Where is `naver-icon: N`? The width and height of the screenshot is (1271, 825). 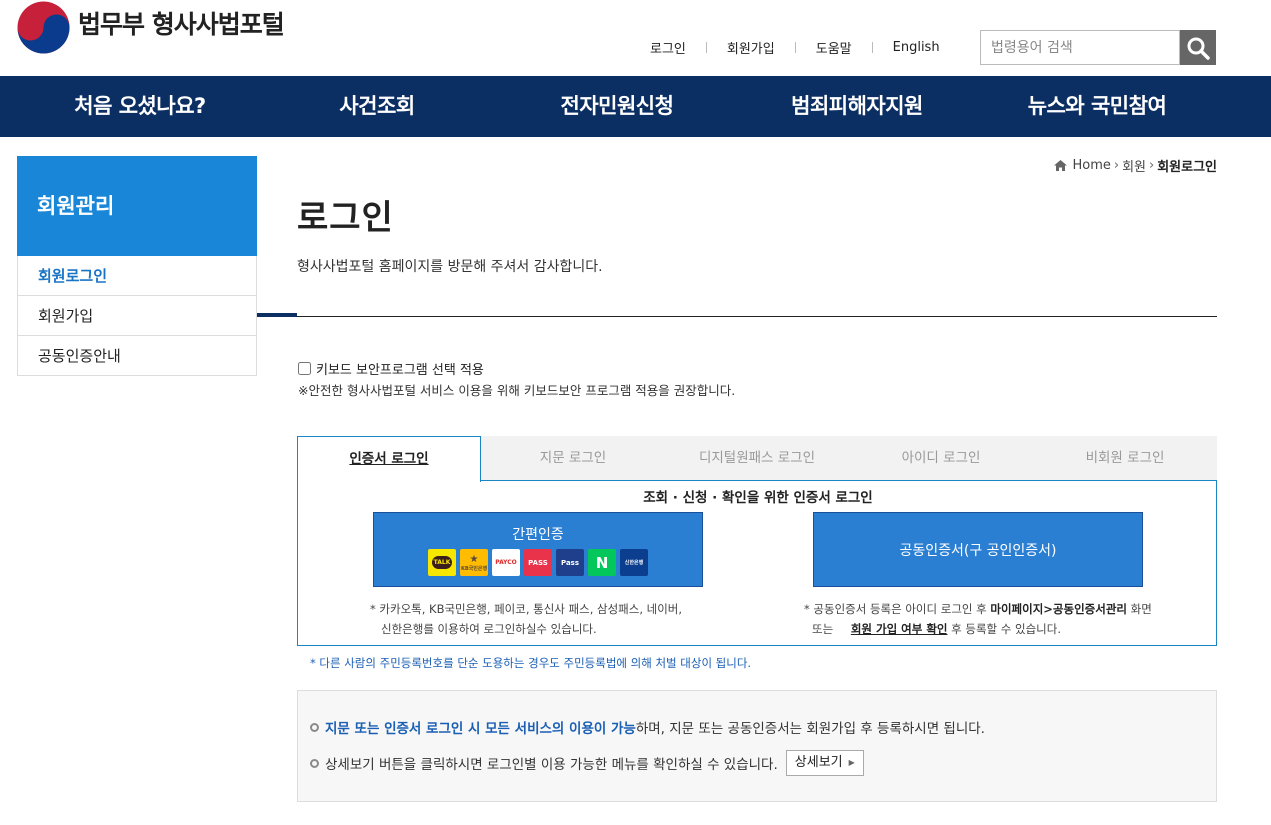 naver-icon: N is located at coordinates (602, 562).